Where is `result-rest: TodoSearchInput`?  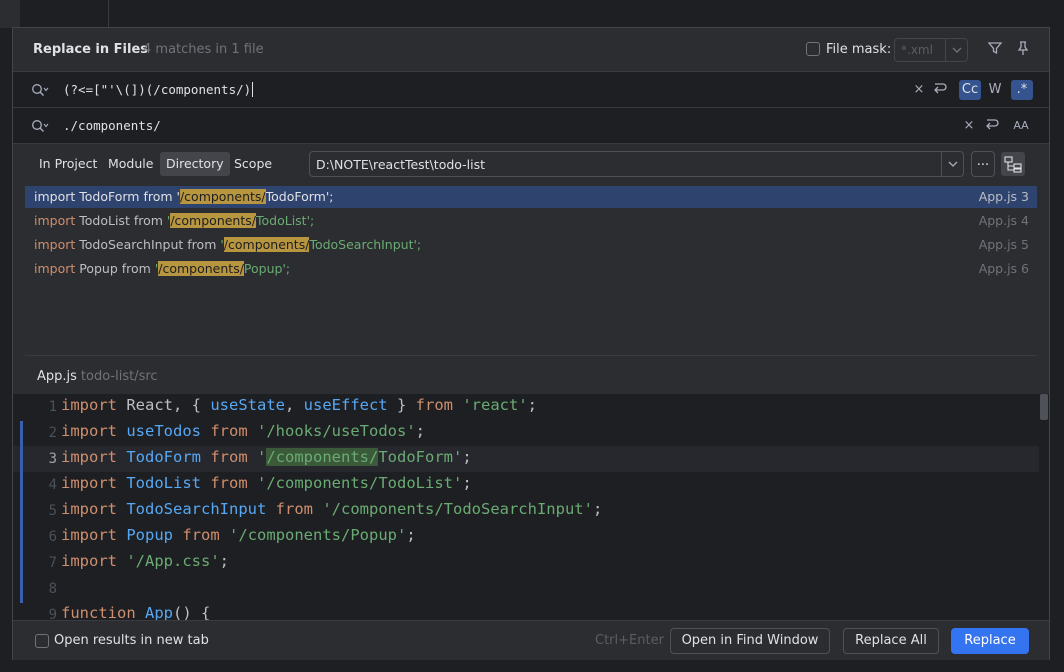
result-rest: TodoSearchInput is located at coordinates (361, 244).